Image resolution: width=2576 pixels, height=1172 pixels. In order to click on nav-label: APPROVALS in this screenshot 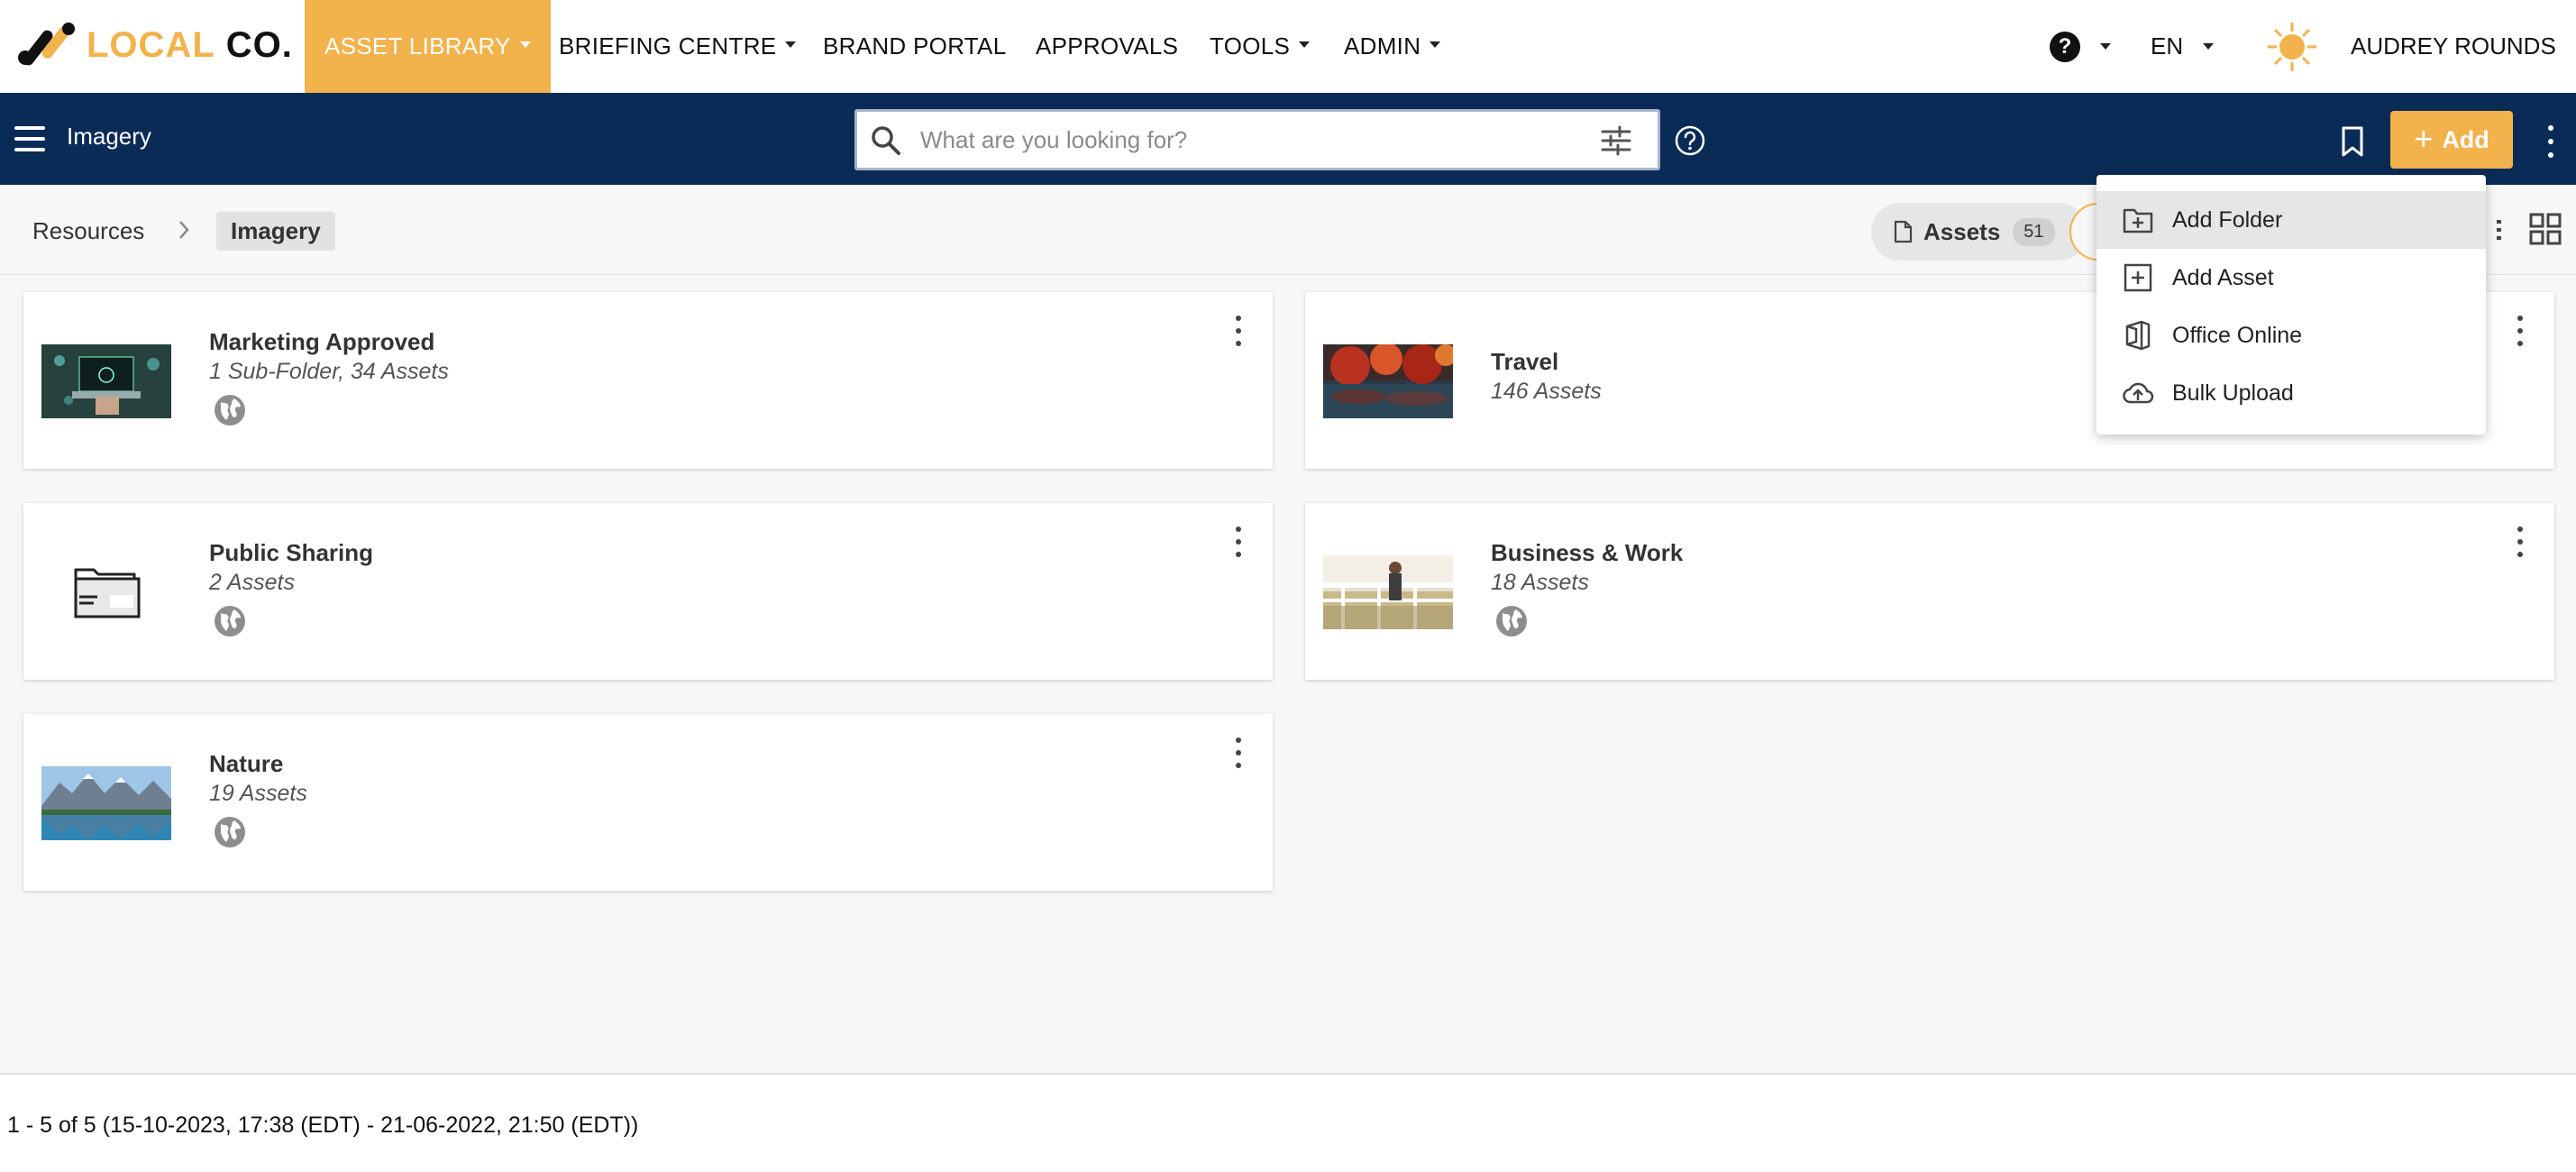, I will do `click(1107, 46)`.